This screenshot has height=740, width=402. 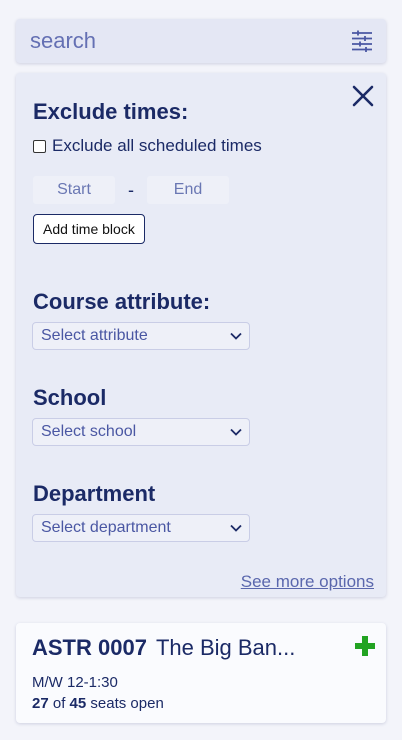 What do you see at coordinates (363, 96) in the screenshot?
I see `close-icon` at bounding box center [363, 96].